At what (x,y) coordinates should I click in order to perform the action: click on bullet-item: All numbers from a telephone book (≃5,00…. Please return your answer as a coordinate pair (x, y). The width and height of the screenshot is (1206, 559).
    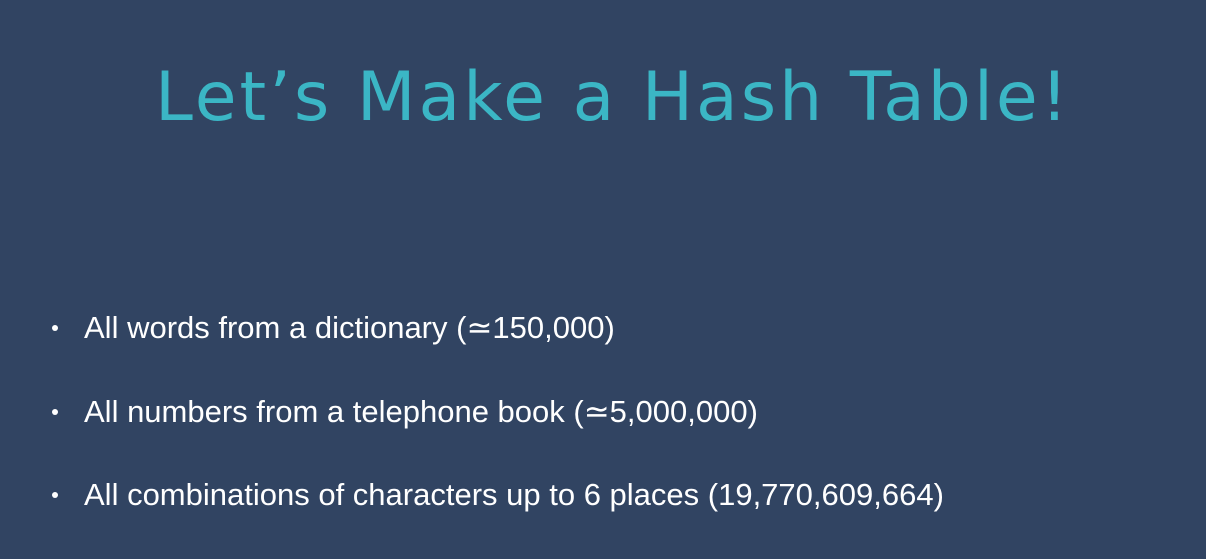
    Looking at the image, I should click on (496, 434).